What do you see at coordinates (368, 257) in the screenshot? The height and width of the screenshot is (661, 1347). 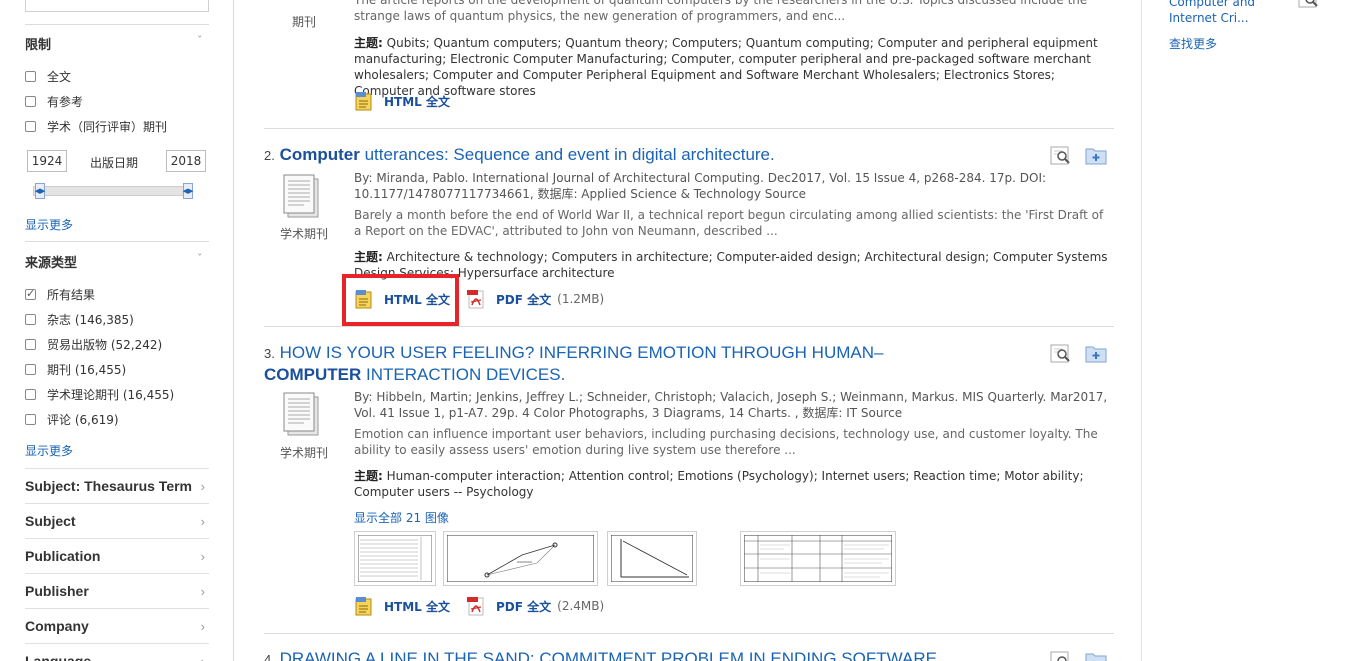 I see `subjects-label: 主题:` at bounding box center [368, 257].